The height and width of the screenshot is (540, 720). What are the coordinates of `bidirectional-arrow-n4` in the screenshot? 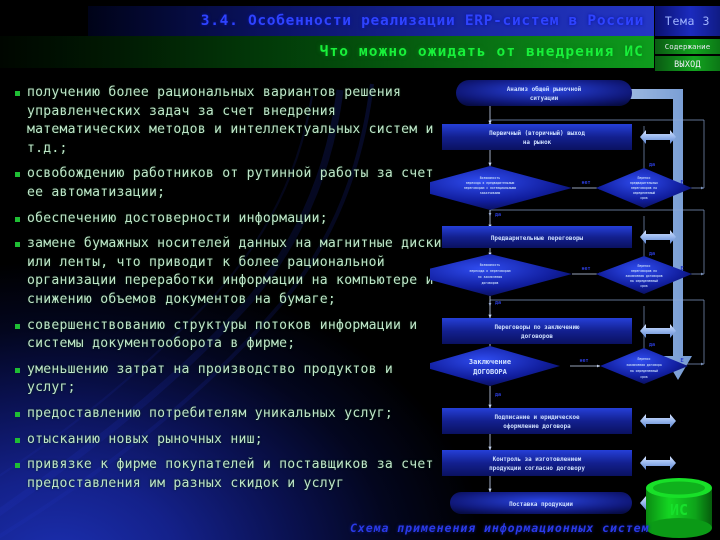 It's located at (658, 331).